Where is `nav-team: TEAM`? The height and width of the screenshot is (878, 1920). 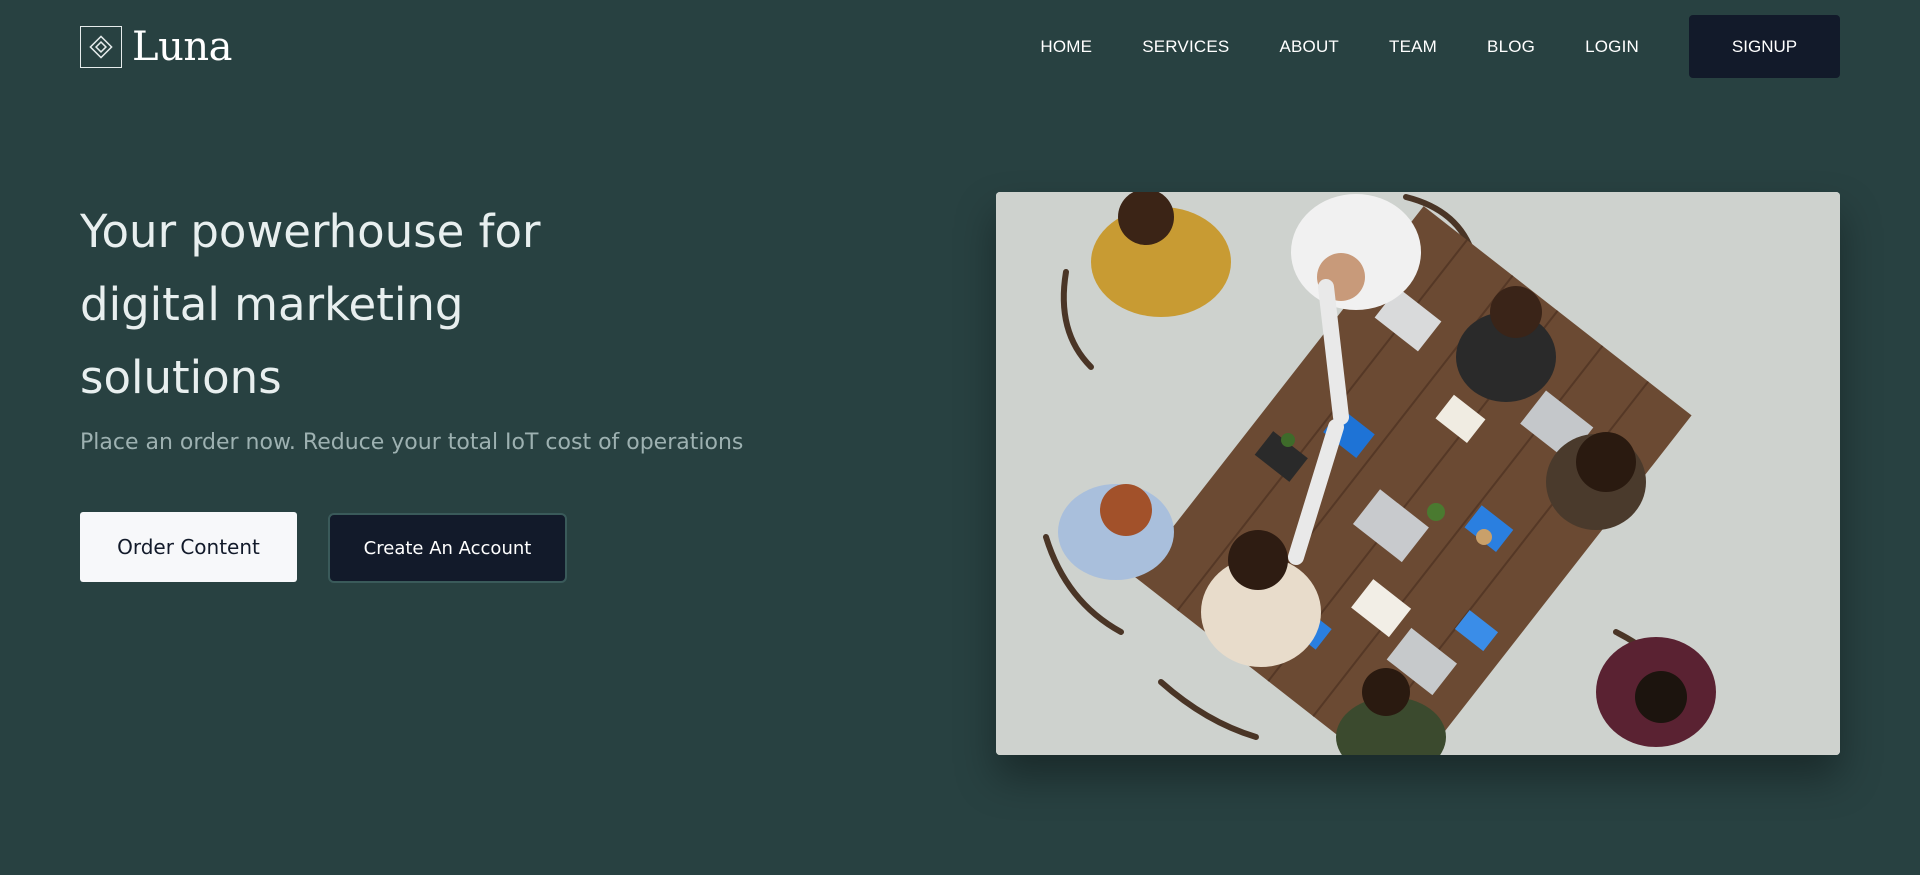 nav-team: TEAM is located at coordinates (1413, 47).